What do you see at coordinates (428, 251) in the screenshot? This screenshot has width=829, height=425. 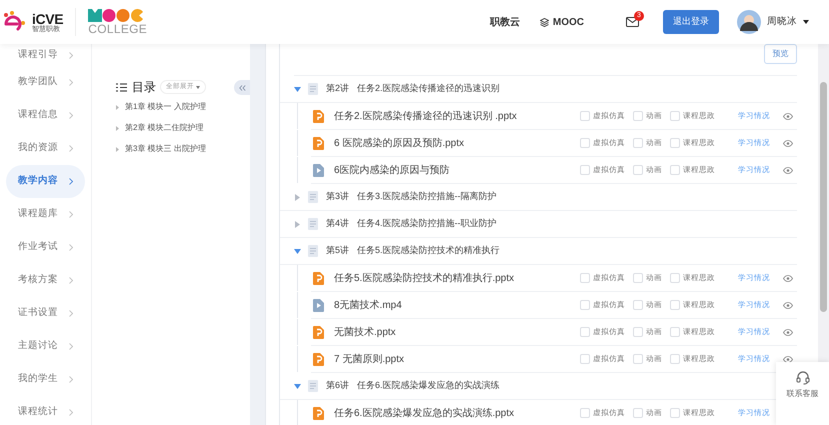 I see `lecture-title: 任务5.医院感染防控技术的精准执行` at bounding box center [428, 251].